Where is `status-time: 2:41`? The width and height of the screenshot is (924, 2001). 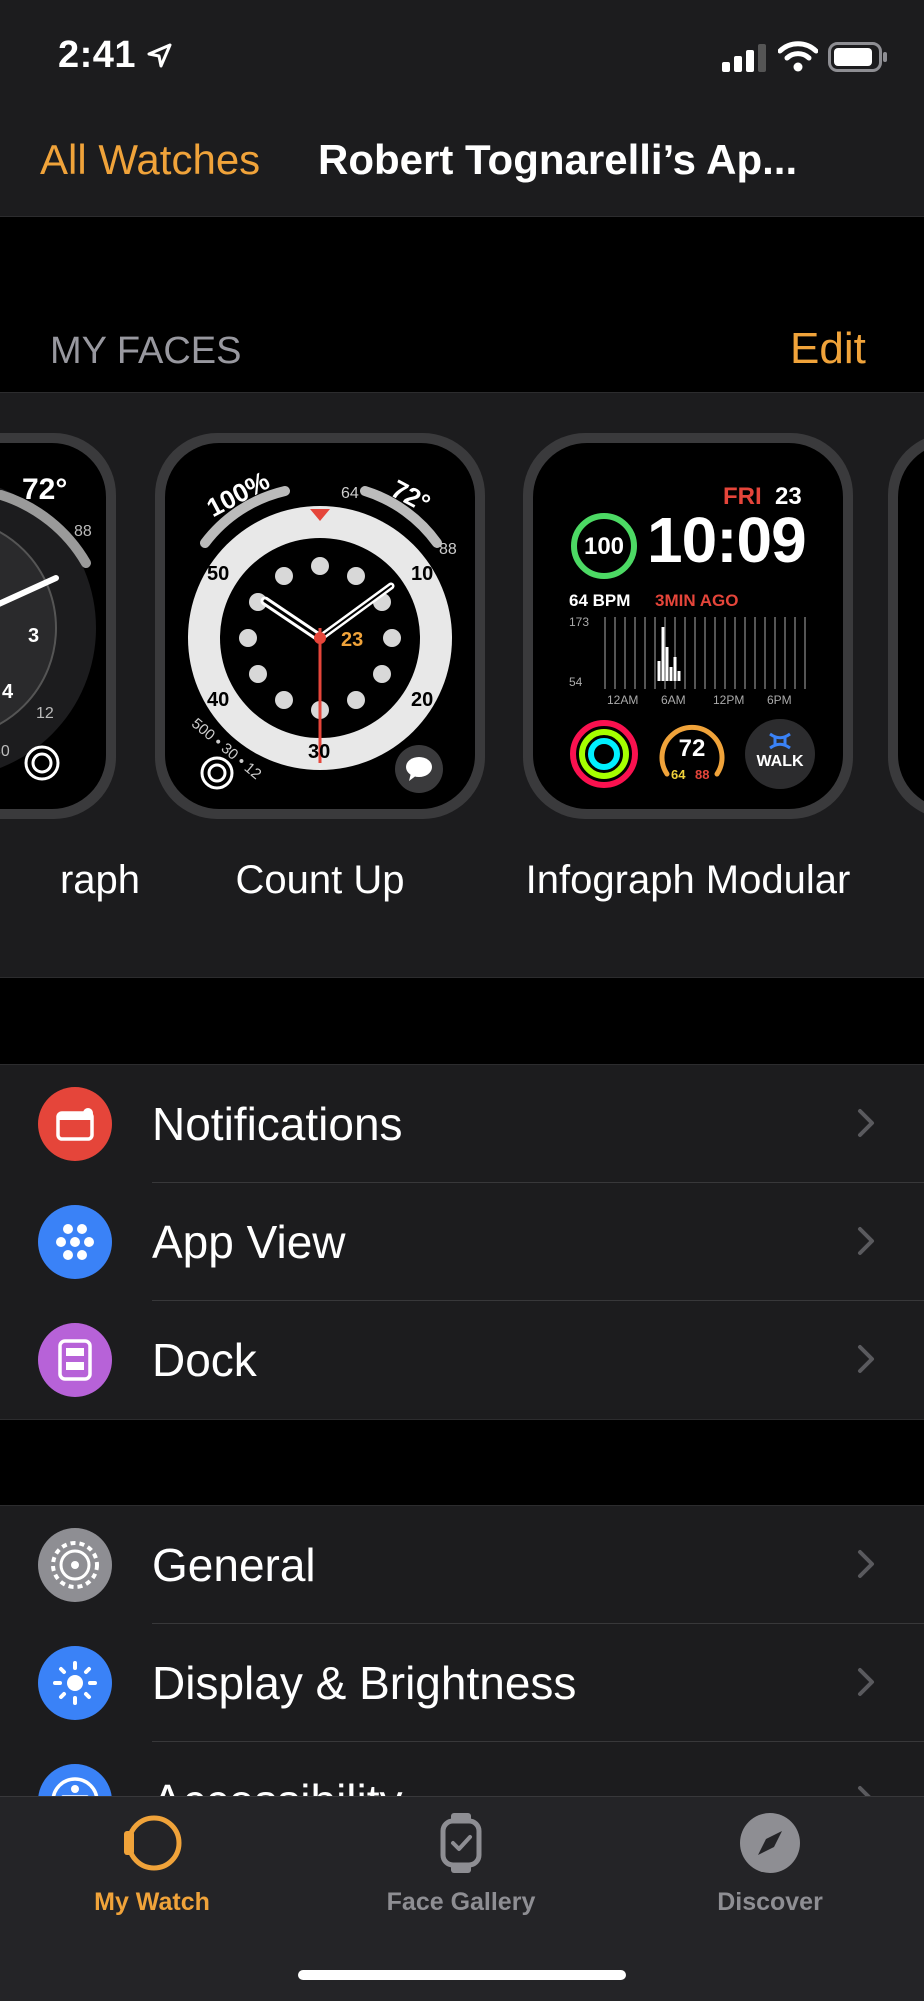 status-time: 2:41 is located at coordinates (97, 55).